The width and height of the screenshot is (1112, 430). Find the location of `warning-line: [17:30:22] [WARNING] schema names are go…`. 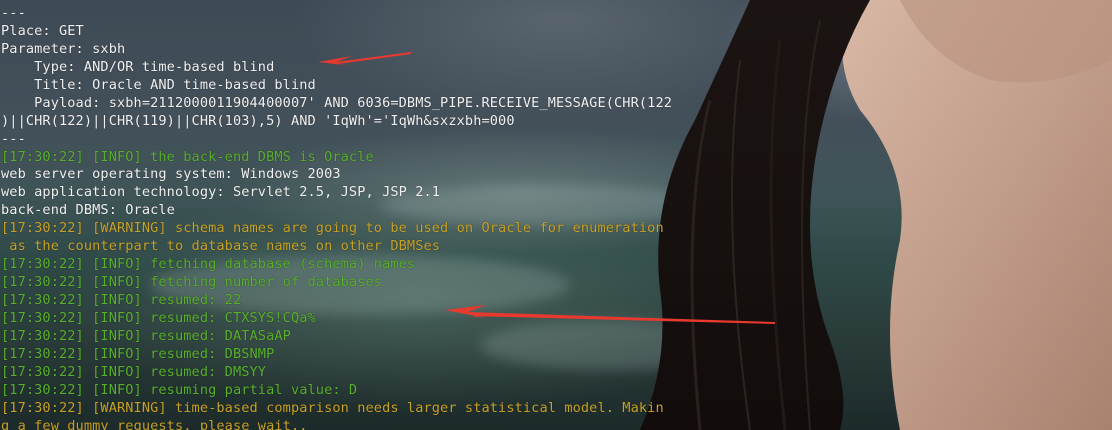

warning-line: [17:30:22] [WARNING] schema names are go… is located at coordinates (332, 228).